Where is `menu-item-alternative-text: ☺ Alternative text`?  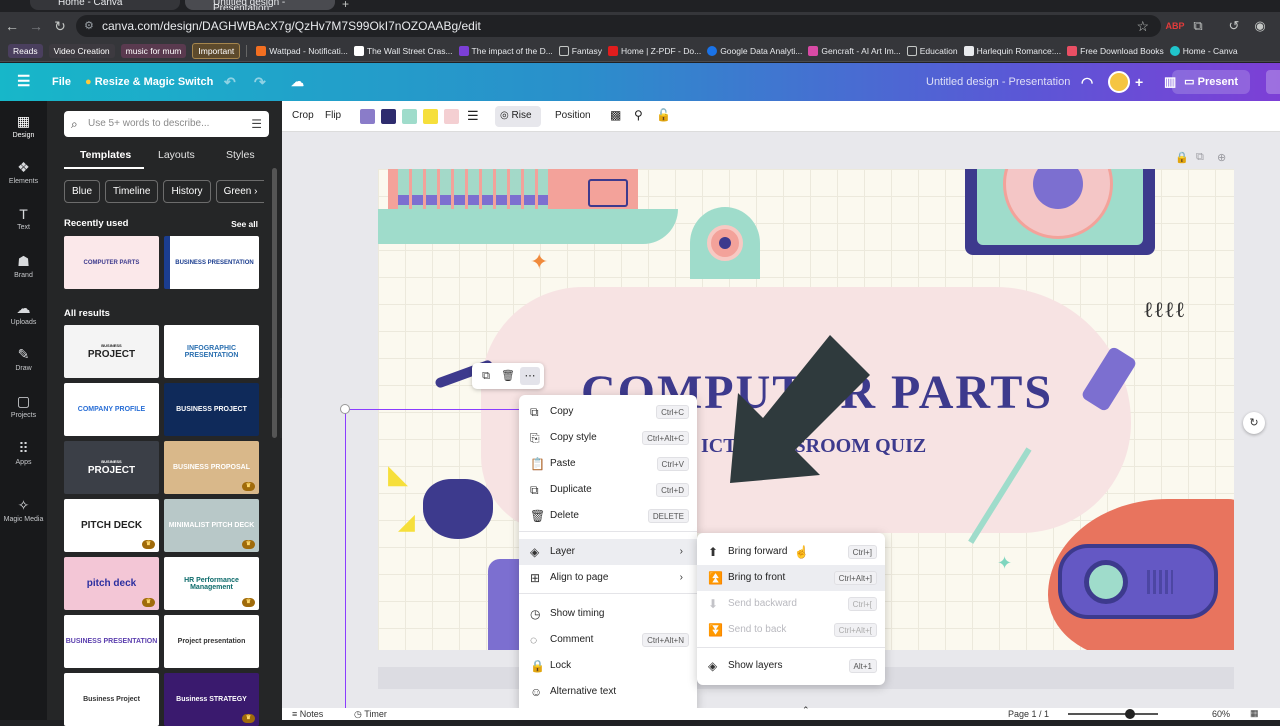 menu-item-alternative-text: ☺ Alternative text is located at coordinates (608, 692).